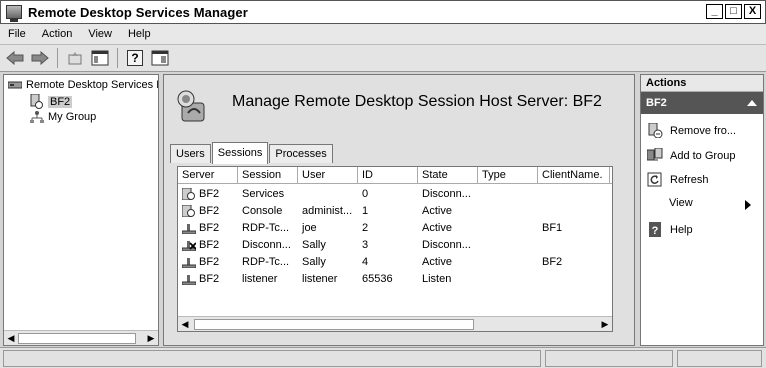 The width and height of the screenshot is (766, 368). What do you see at coordinates (655, 154) in the screenshot?
I see `add-to-group-icon` at bounding box center [655, 154].